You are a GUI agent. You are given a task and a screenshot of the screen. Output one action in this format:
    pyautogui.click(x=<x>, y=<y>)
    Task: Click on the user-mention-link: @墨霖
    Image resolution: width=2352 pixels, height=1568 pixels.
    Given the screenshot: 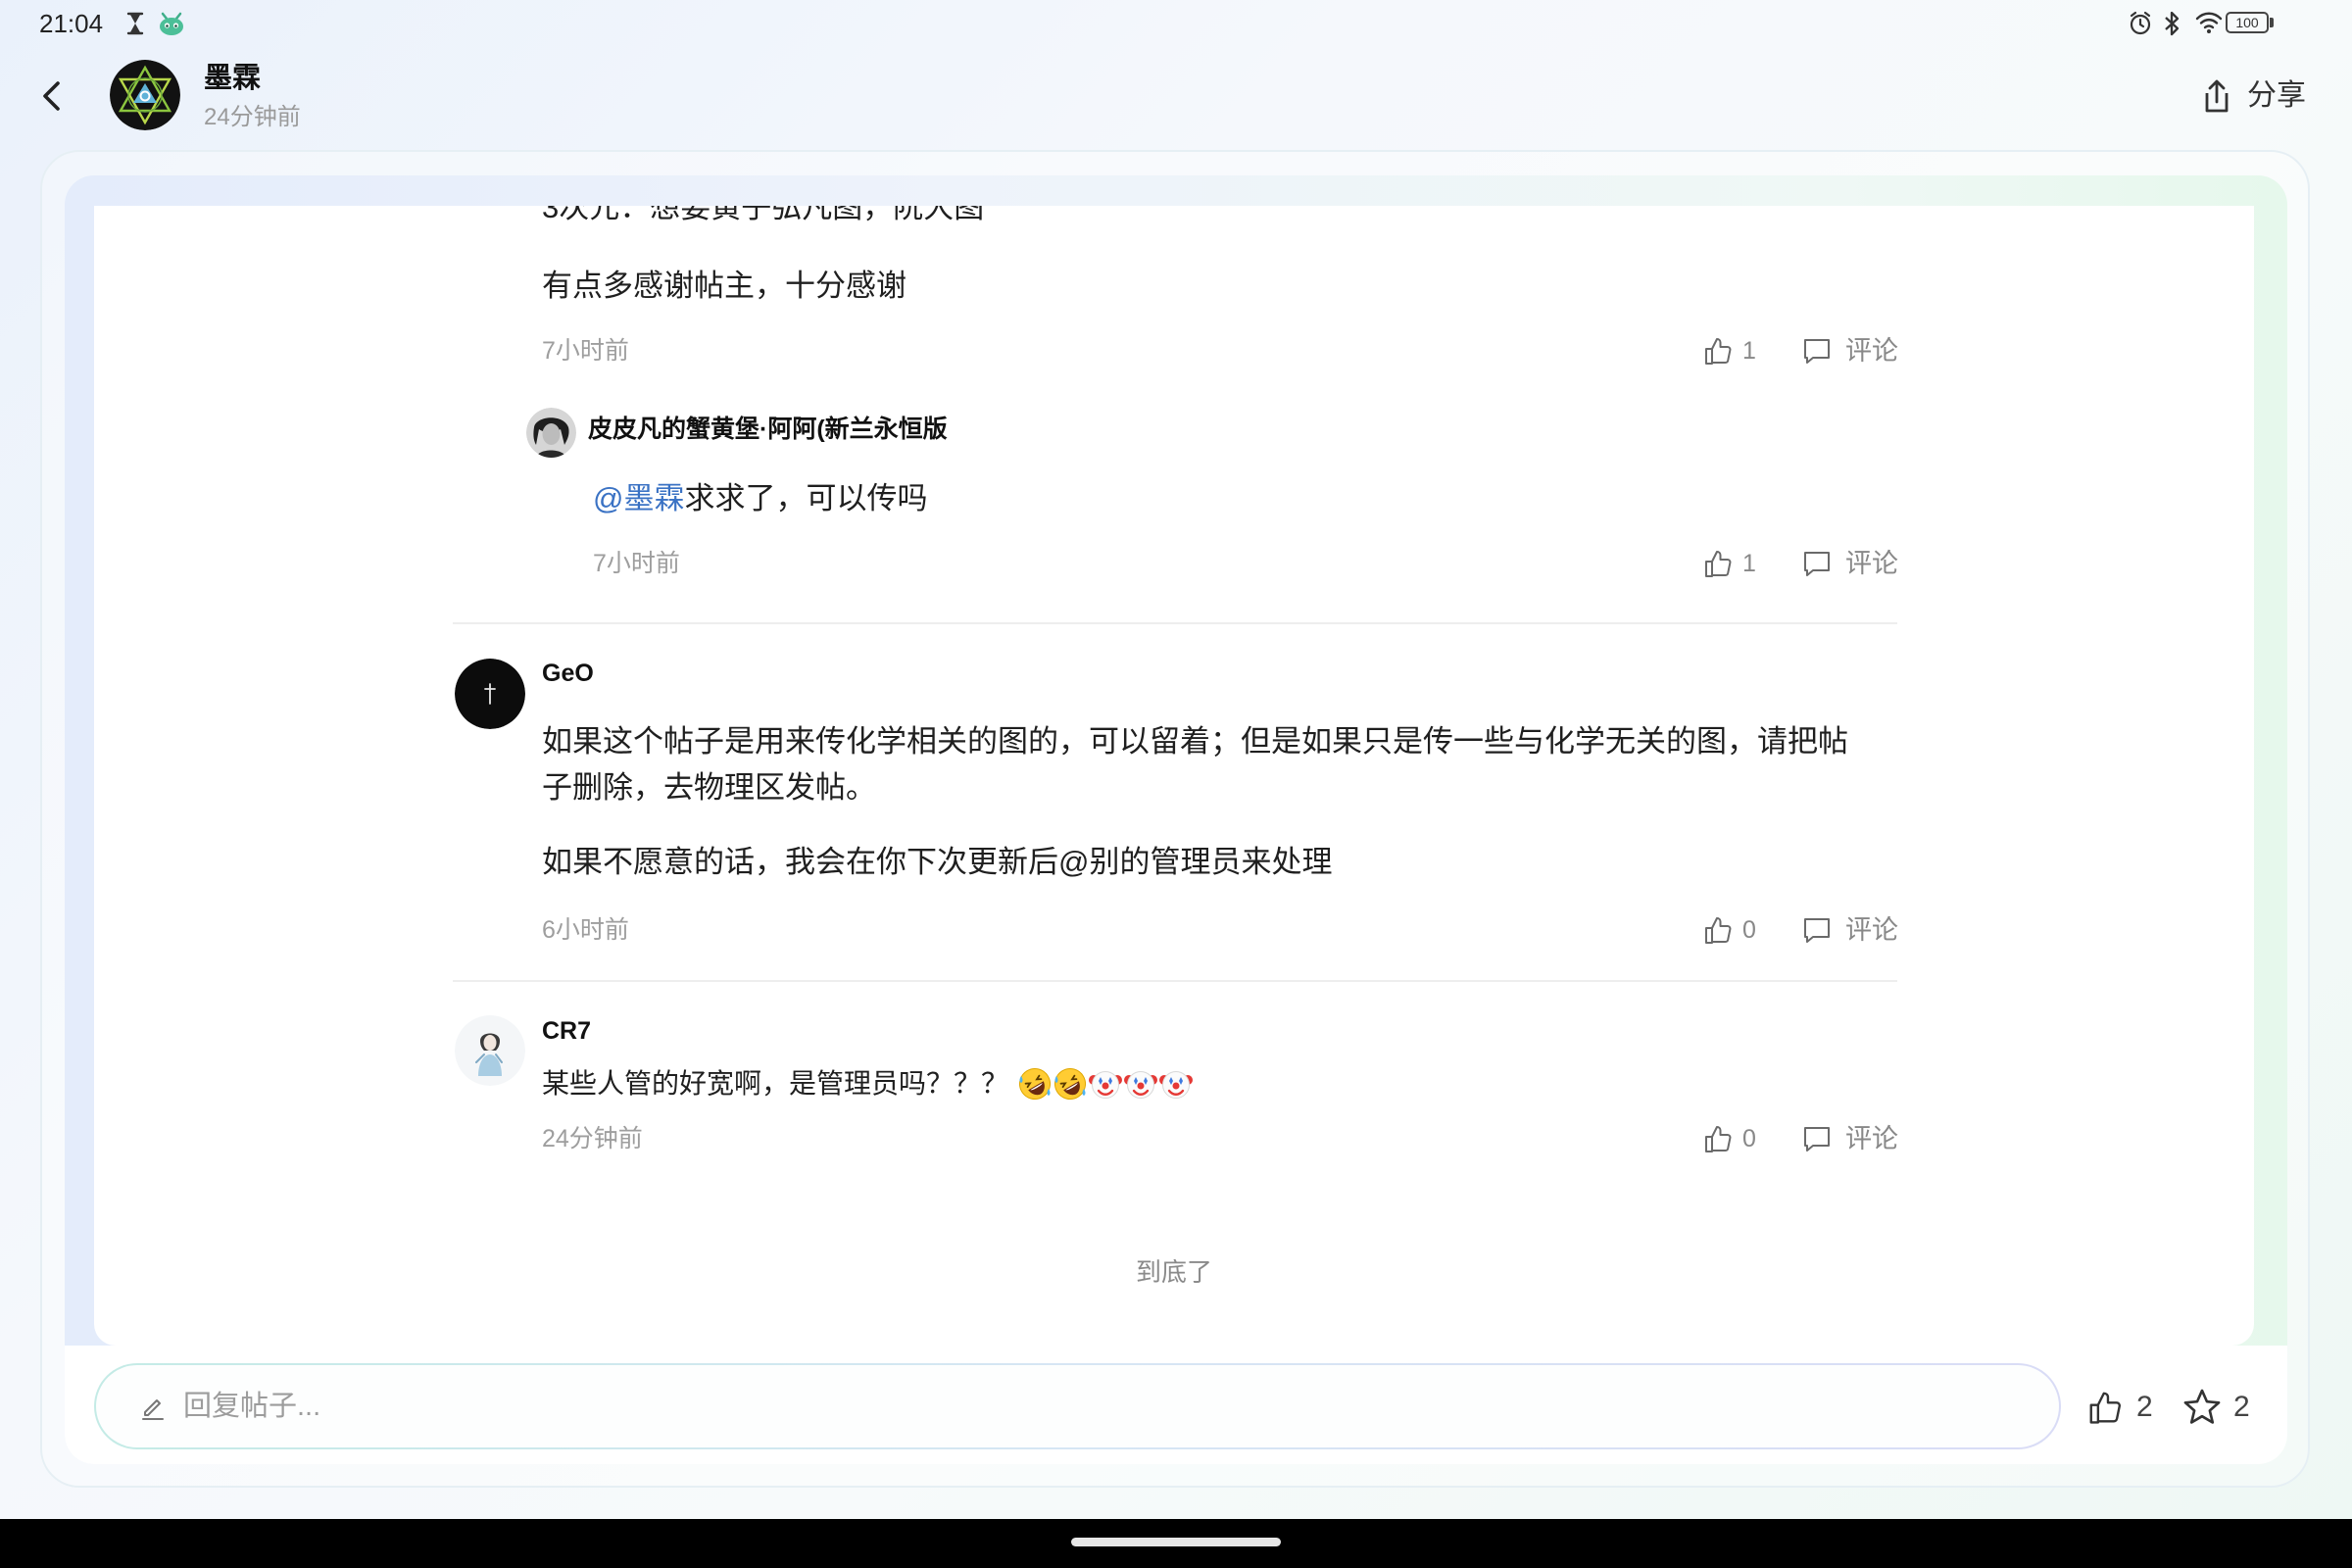 What is the action you would take?
    pyautogui.click(x=638, y=498)
    